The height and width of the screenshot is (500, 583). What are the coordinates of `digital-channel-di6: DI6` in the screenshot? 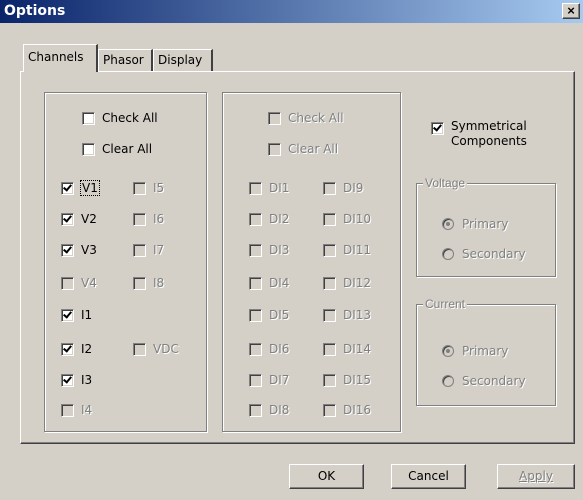 It's located at (269, 349).